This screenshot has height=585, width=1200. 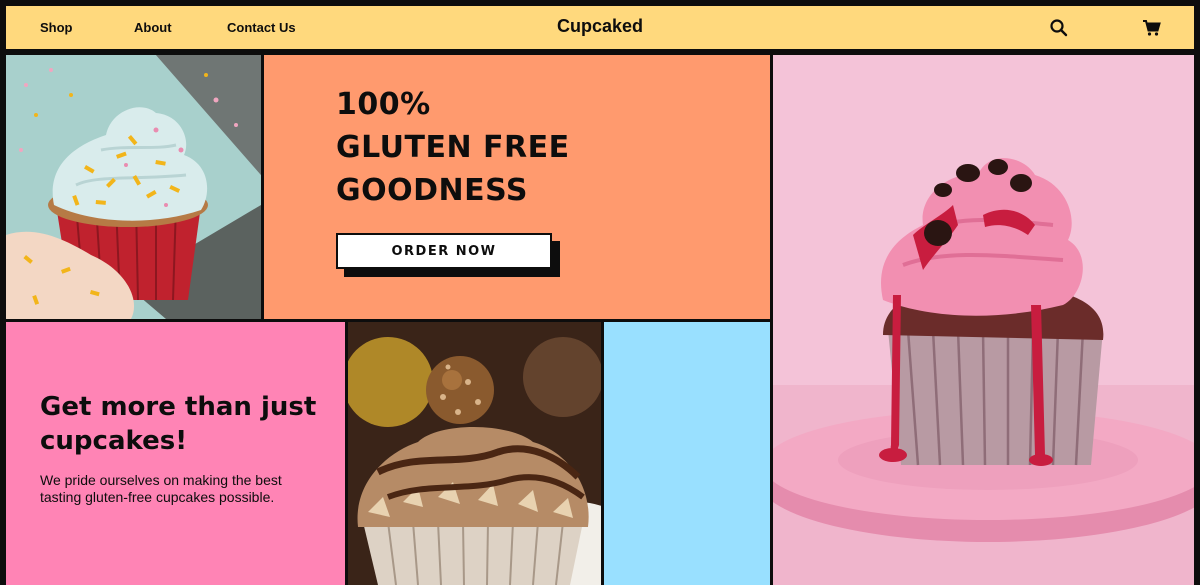 I want to click on hero-title: 100% GLUTEN FREE GOODNESS, so click(x=453, y=147).